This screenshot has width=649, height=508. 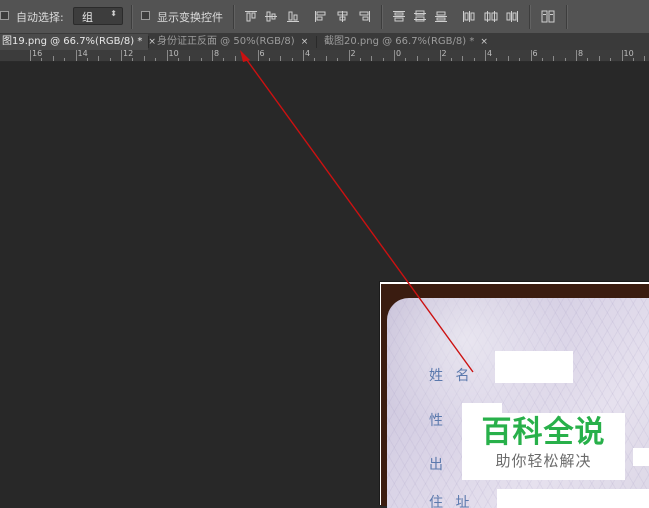 What do you see at coordinates (451, 376) in the screenshot?
I see `card-label-name: 姓 名` at bounding box center [451, 376].